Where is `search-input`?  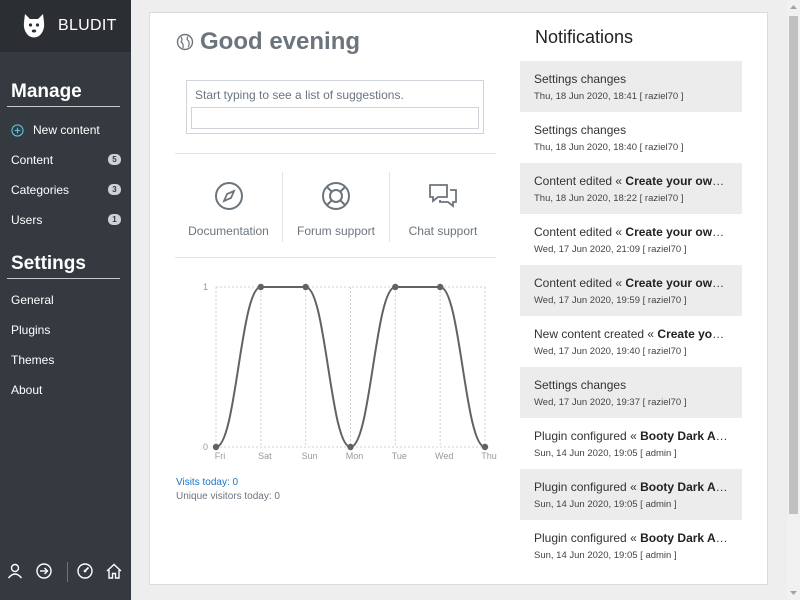 search-input is located at coordinates (335, 118).